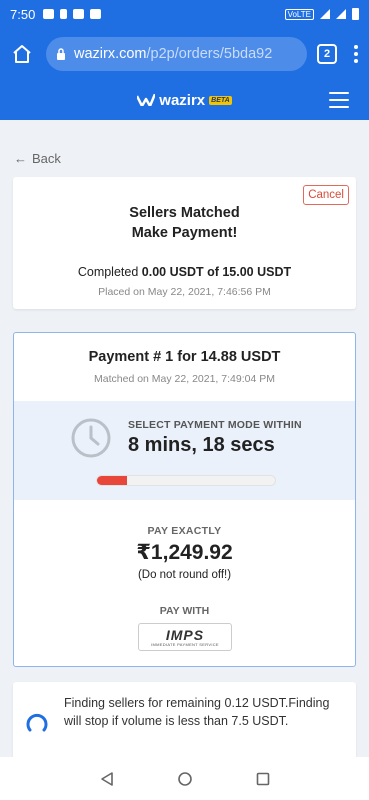 This screenshot has width=369, height=800. I want to click on battery-saver-icon, so click(64, 14).